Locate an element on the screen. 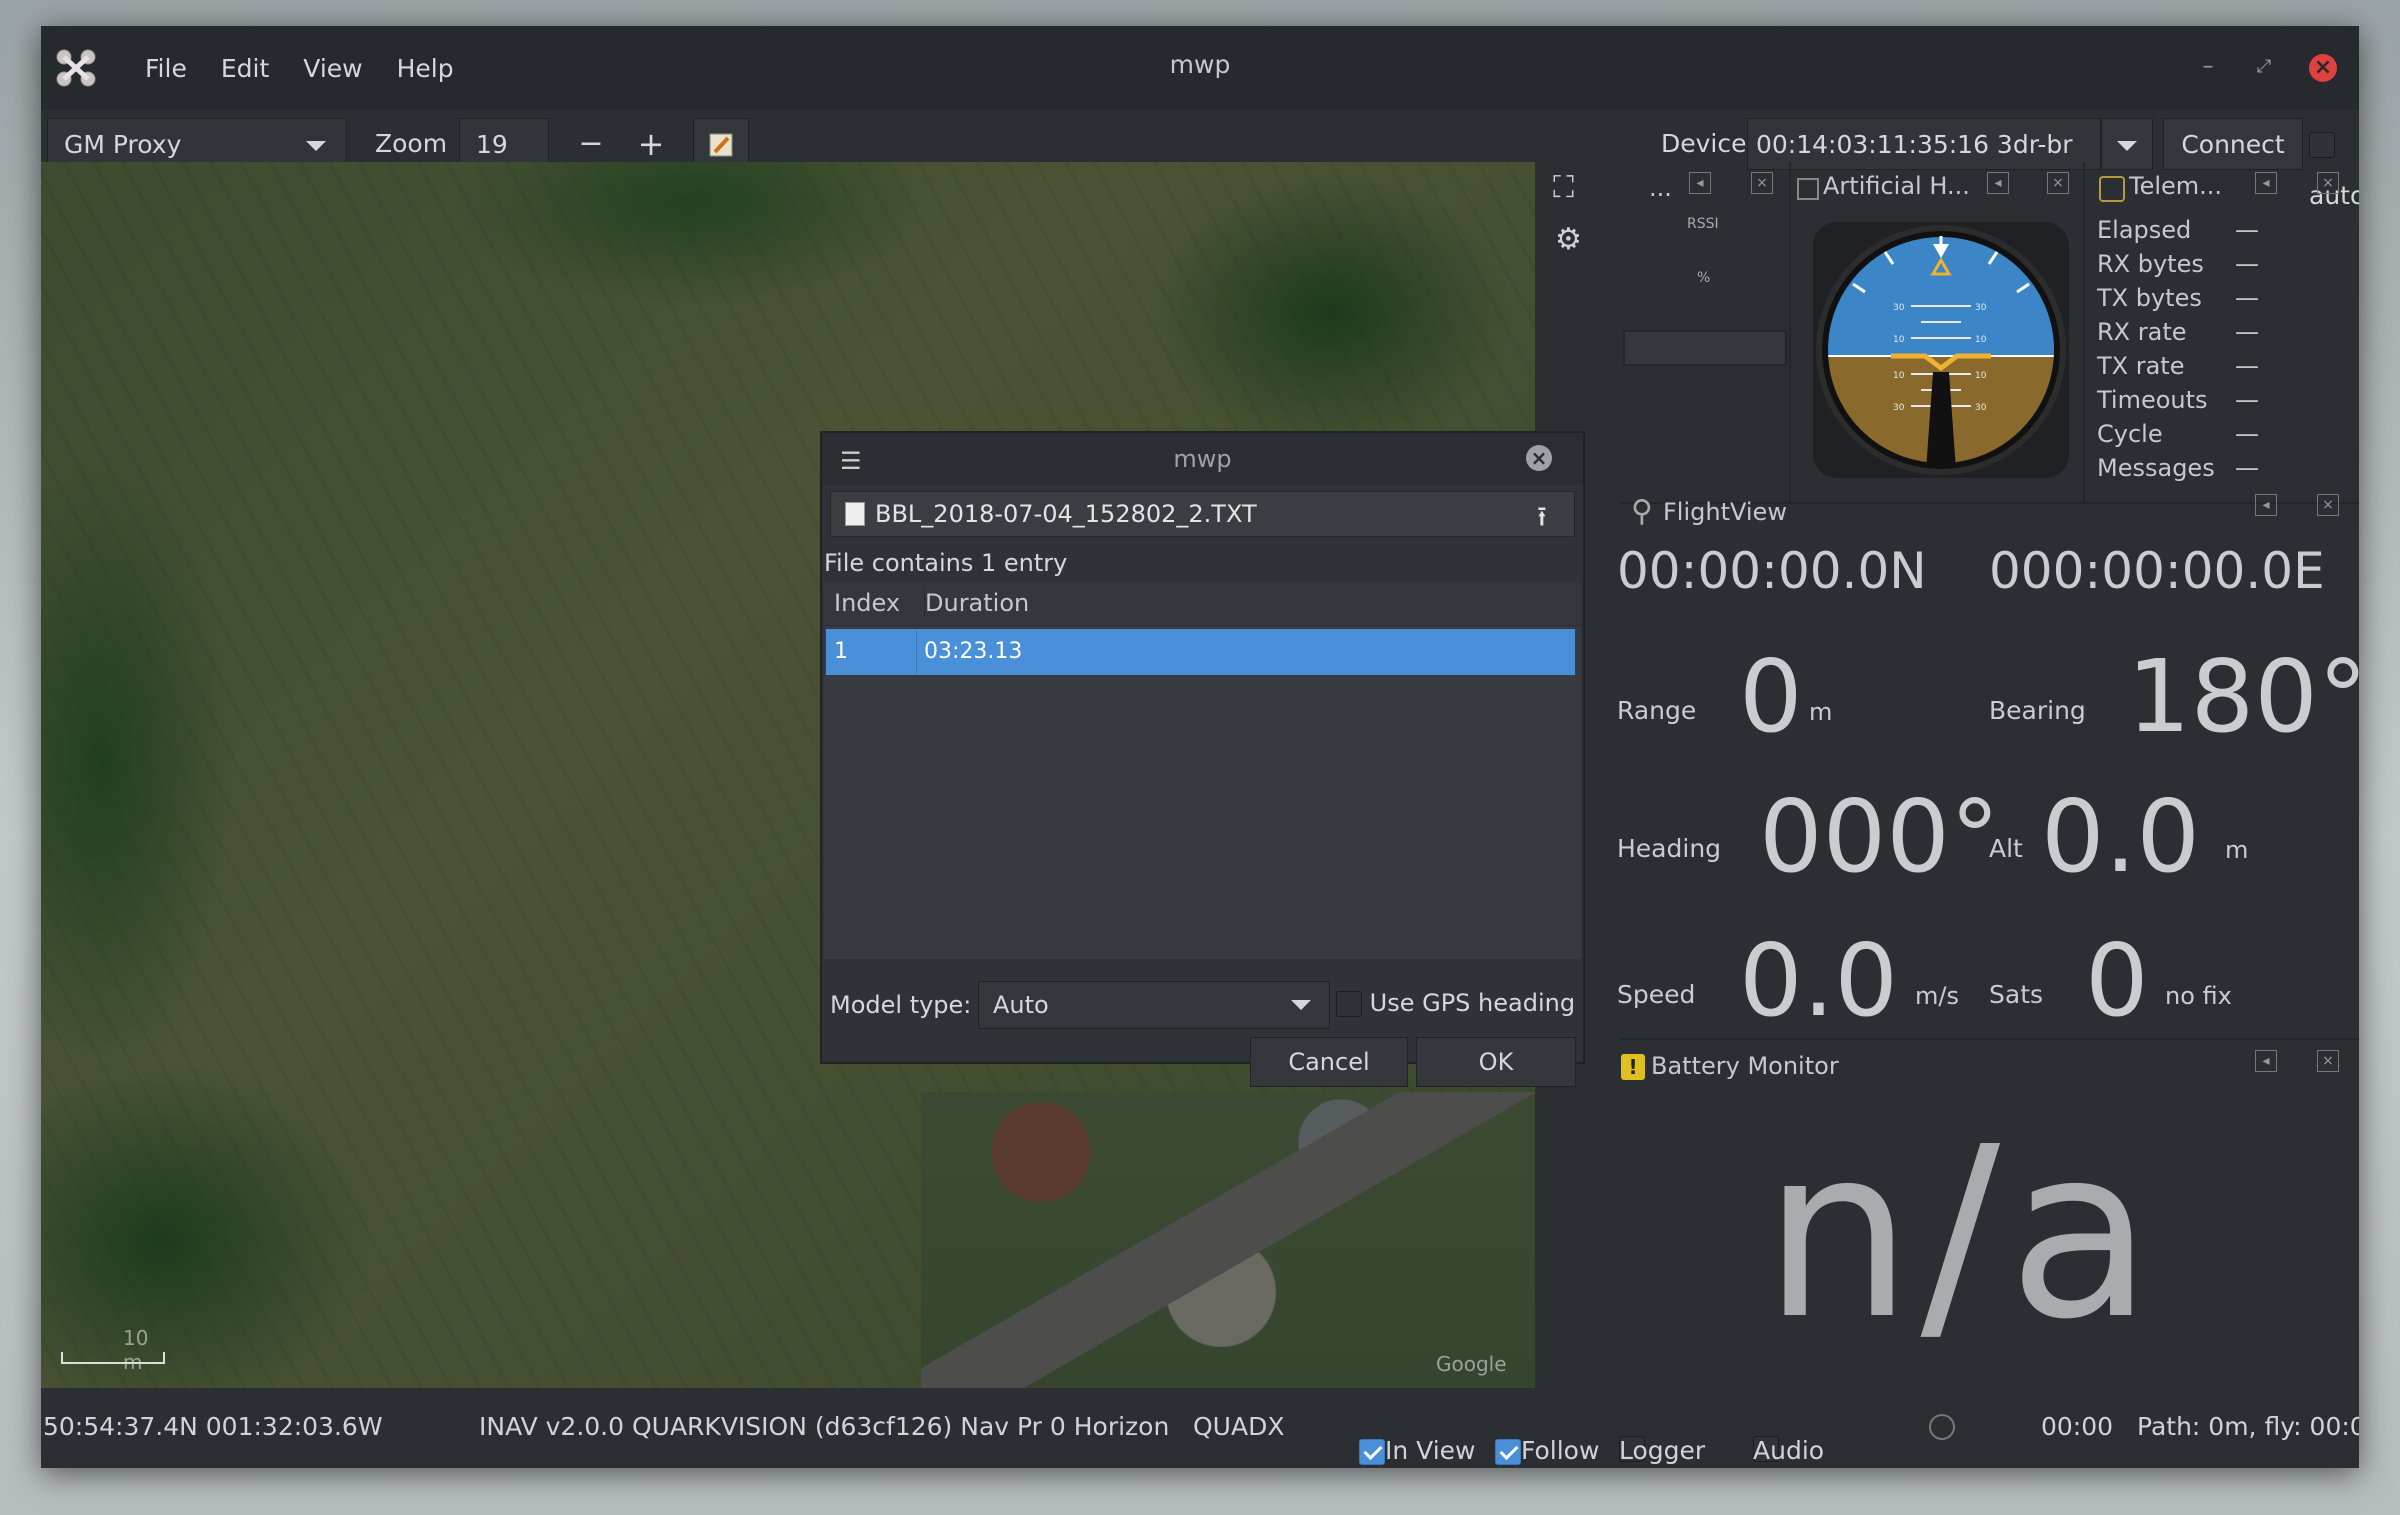 This screenshot has height=1515, width=2400. menu-file: File is located at coordinates (166, 68).